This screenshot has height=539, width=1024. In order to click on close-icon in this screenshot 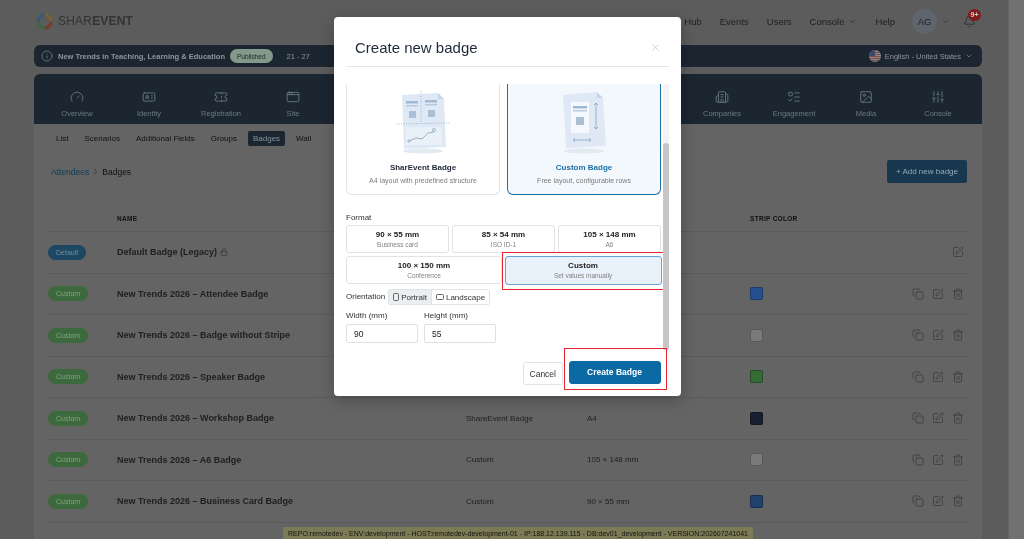, I will do `click(655, 47)`.